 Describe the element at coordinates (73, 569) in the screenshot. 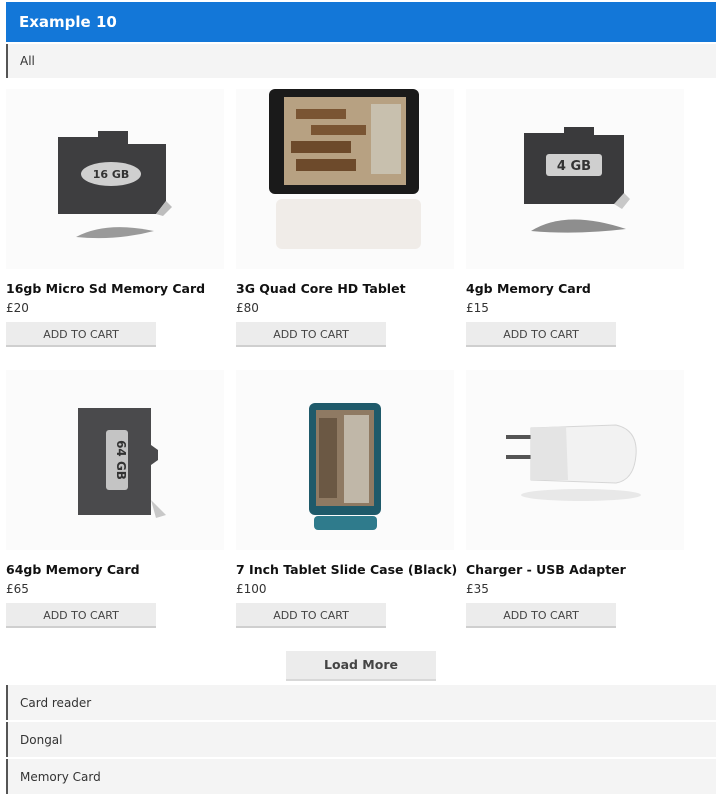

I see `product-name: 64gb Memory Card` at that location.